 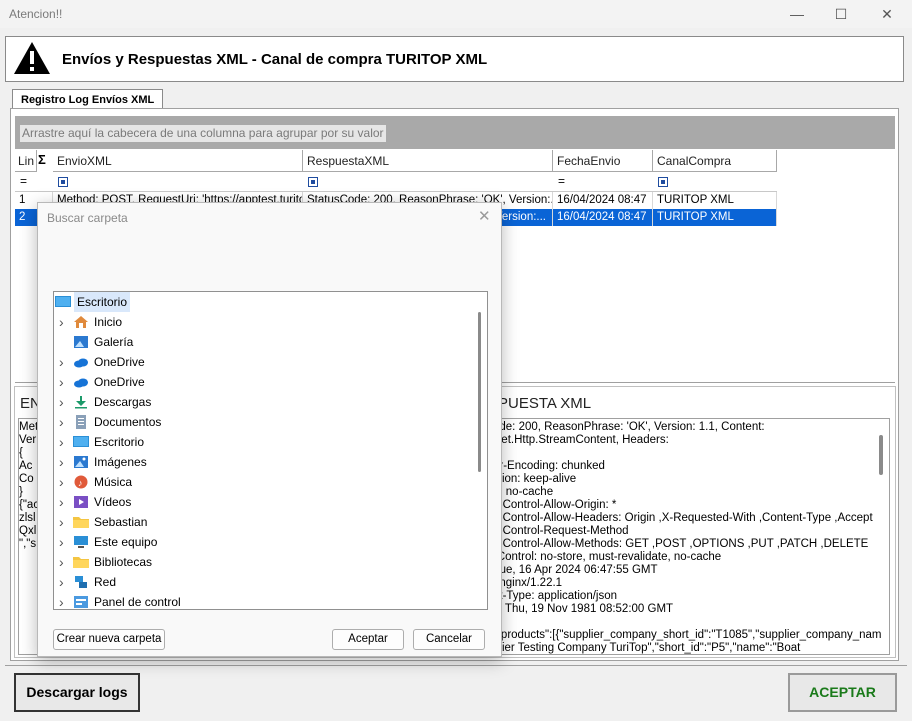 I want to click on tree-item: › Panel de control, so click(x=264, y=600).